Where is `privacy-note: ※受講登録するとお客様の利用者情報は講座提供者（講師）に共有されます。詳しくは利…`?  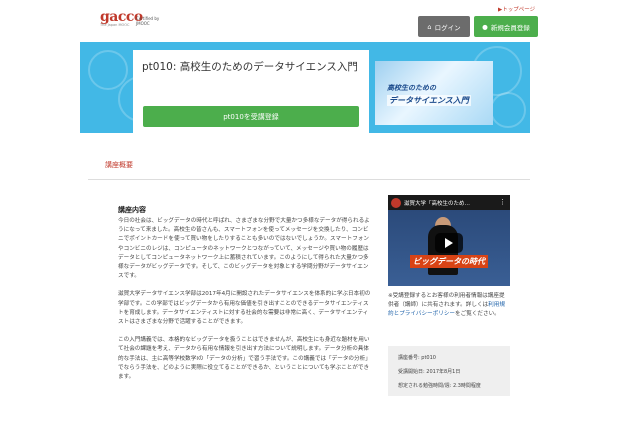 privacy-note: ※受講登録するとお客様の利用者情報は講座提供者（講師）に共有されます。詳しくは利… is located at coordinates (449, 305).